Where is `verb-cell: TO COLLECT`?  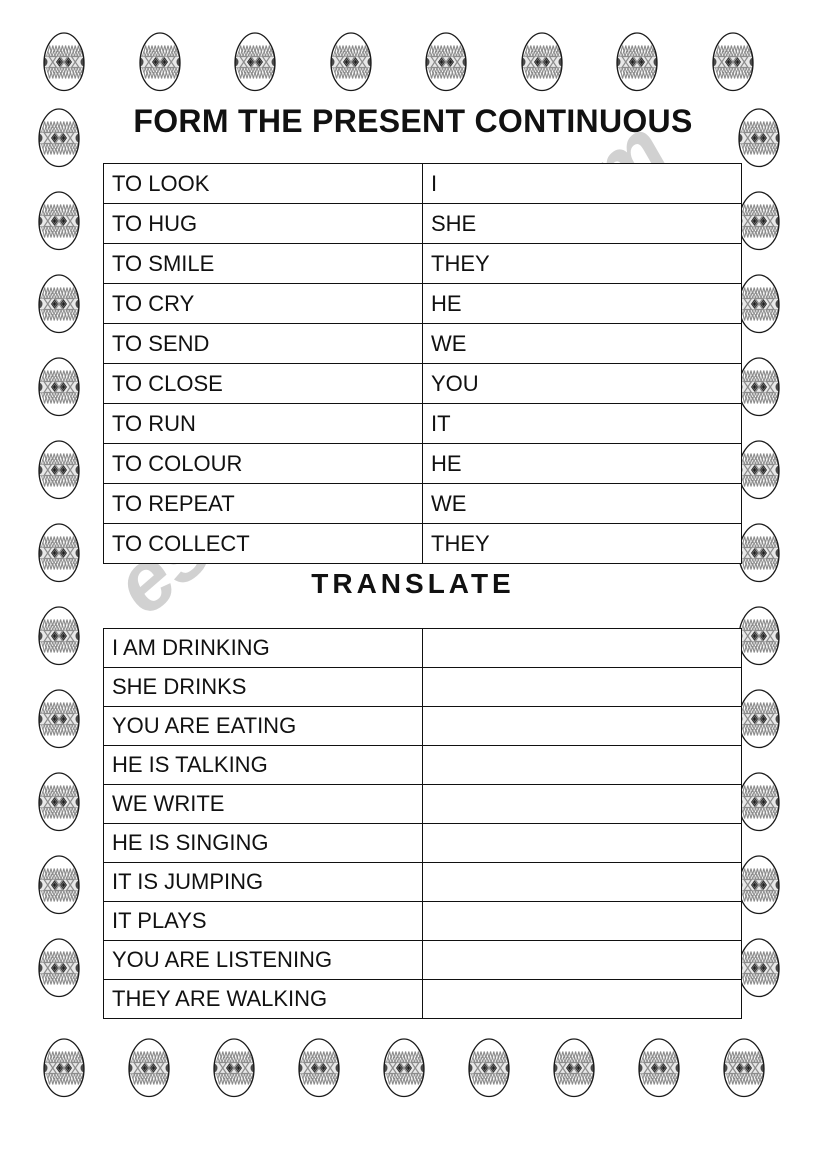
verb-cell: TO COLLECT is located at coordinates (263, 543).